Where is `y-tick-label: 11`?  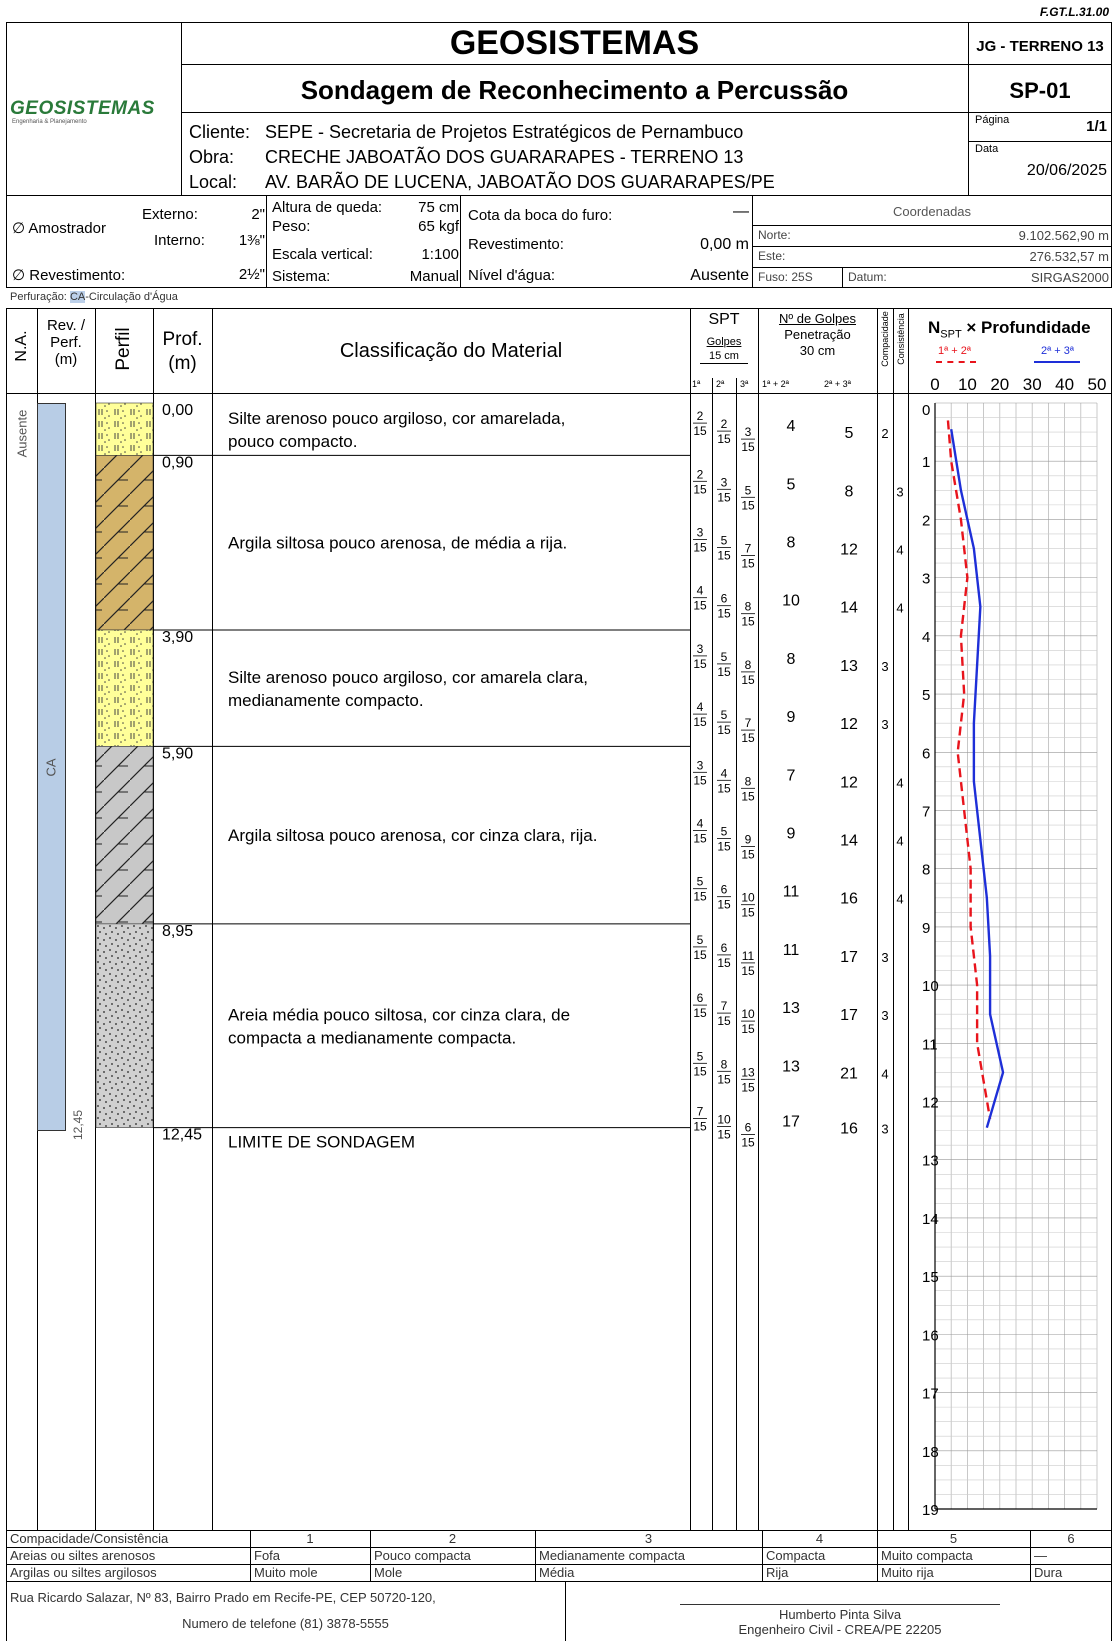
y-tick-label: 11 is located at coordinates (930, 1044).